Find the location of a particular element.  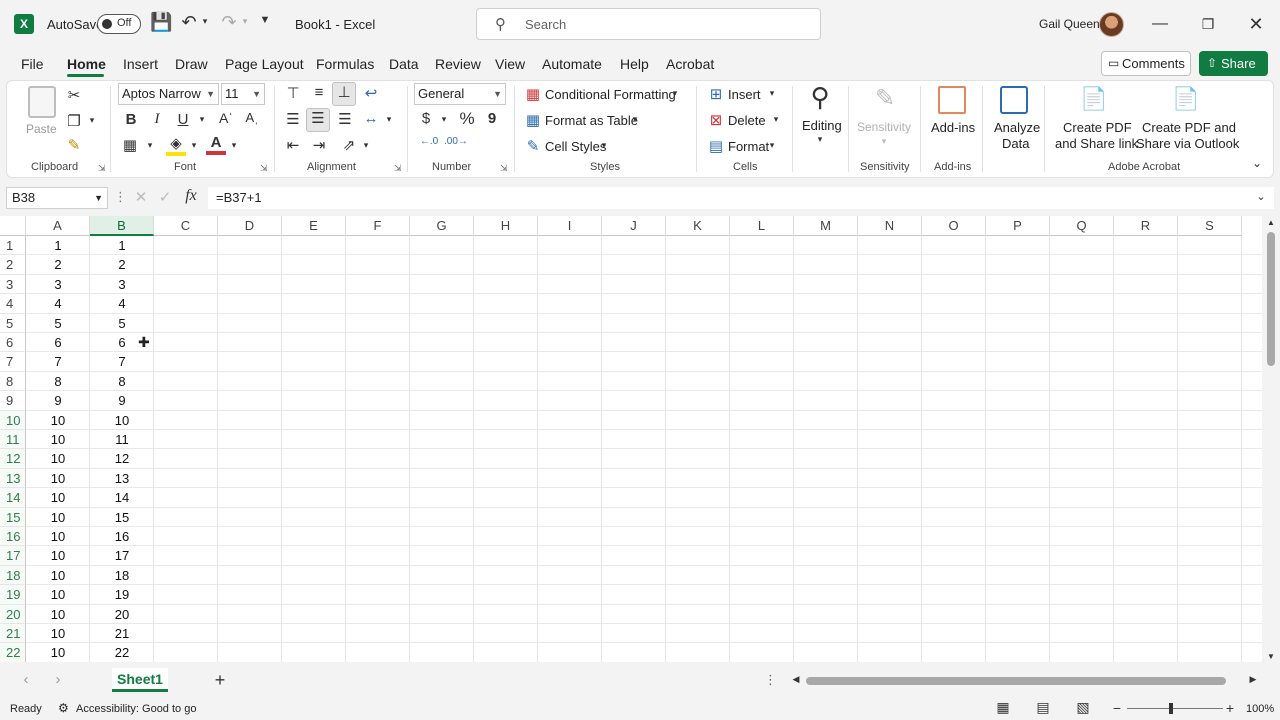

cell-b: 1 is located at coordinates (122, 245).